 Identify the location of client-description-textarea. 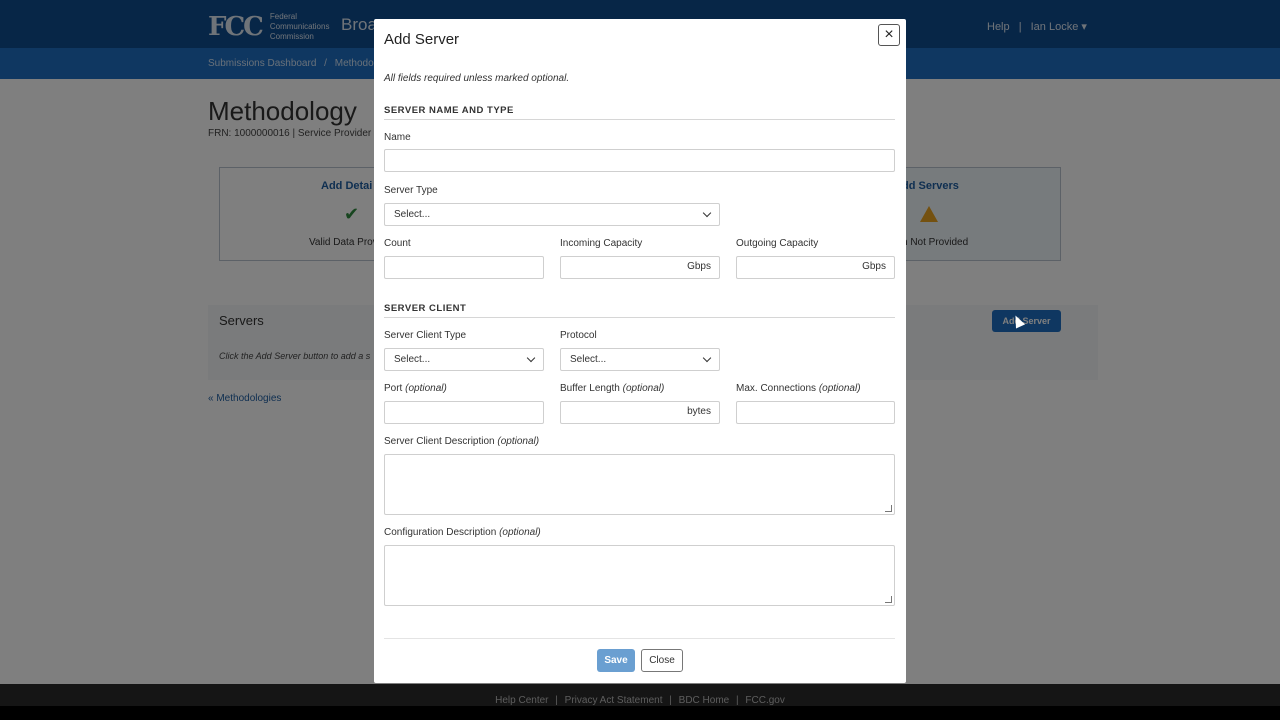
(639, 484).